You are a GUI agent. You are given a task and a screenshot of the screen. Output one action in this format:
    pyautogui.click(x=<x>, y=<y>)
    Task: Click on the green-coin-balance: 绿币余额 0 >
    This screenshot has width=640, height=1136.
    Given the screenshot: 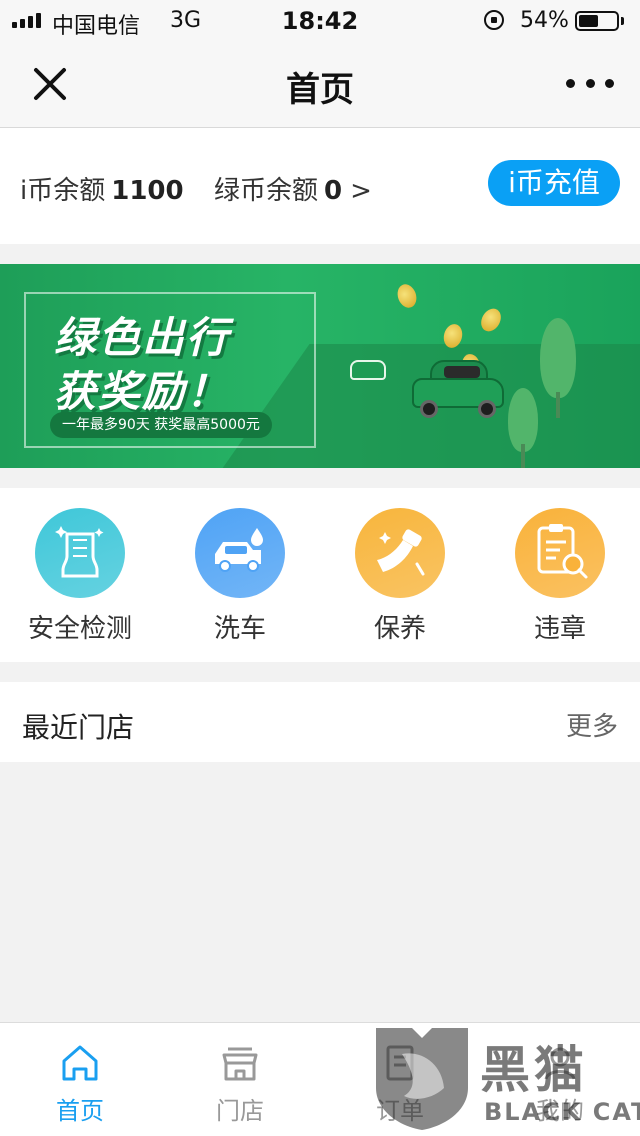 What is the action you would take?
    pyautogui.click(x=293, y=188)
    